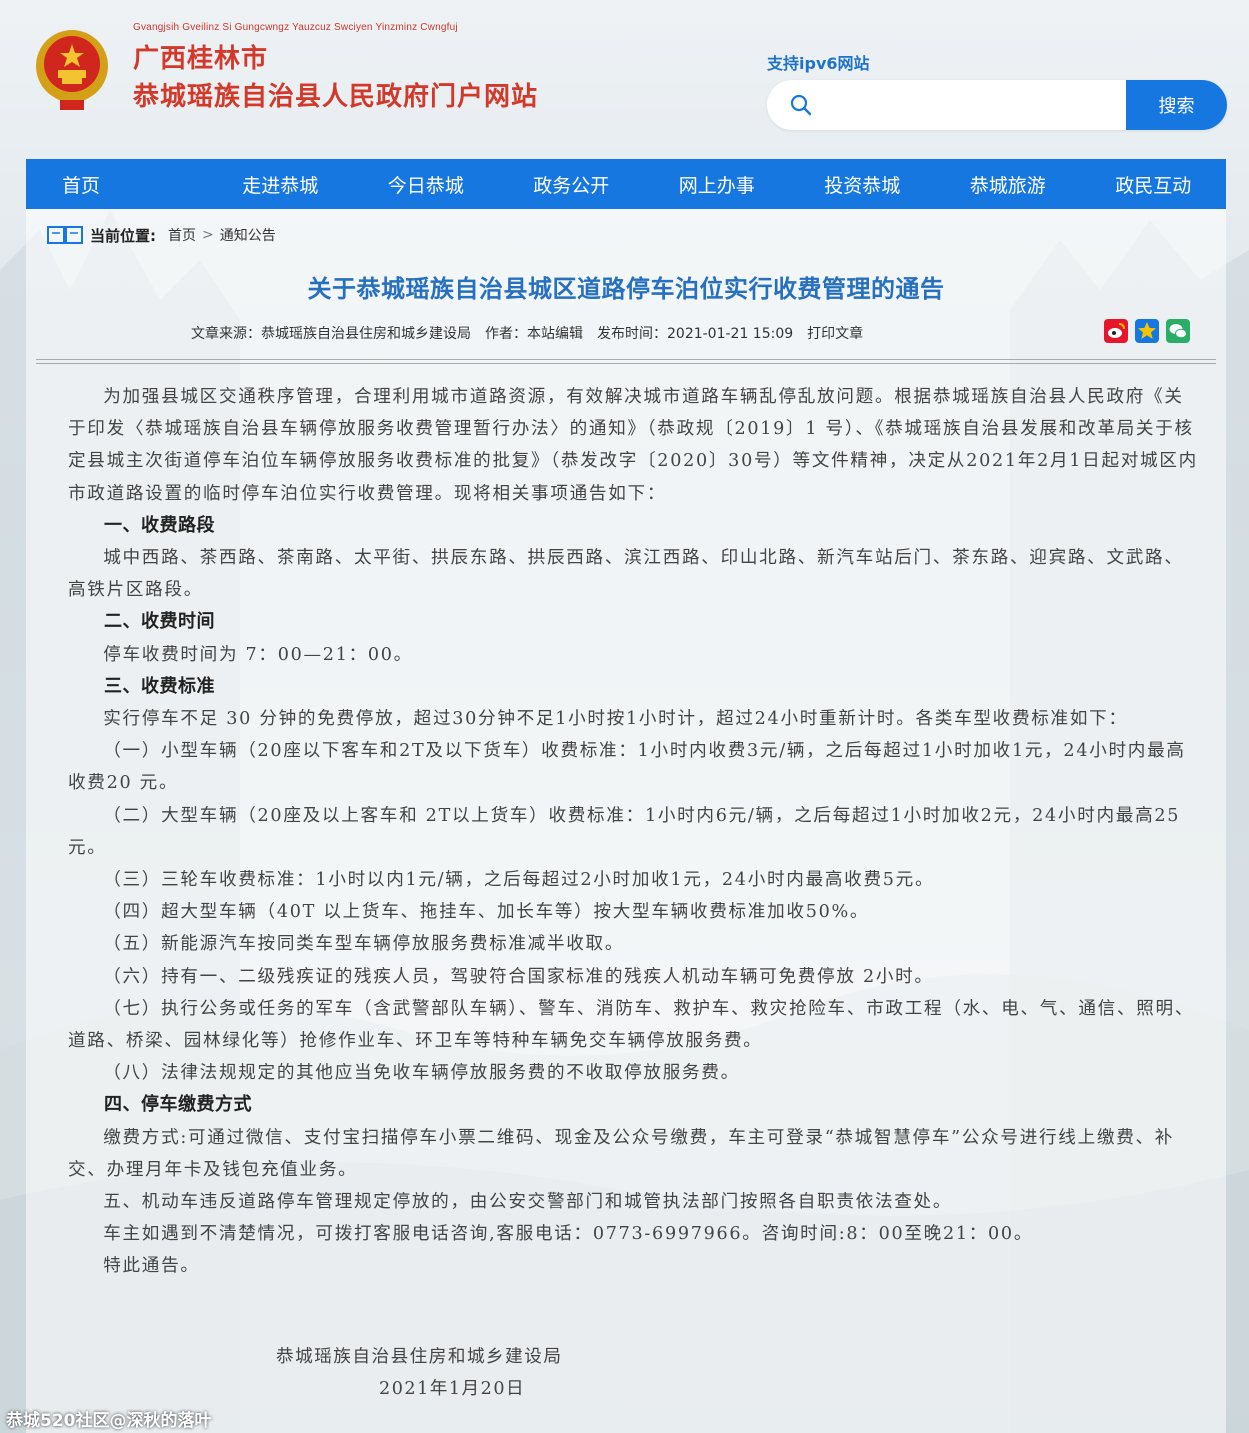  I want to click on article-published-time: 发布时间：2021-01-21 15:09, so click(695, 334).